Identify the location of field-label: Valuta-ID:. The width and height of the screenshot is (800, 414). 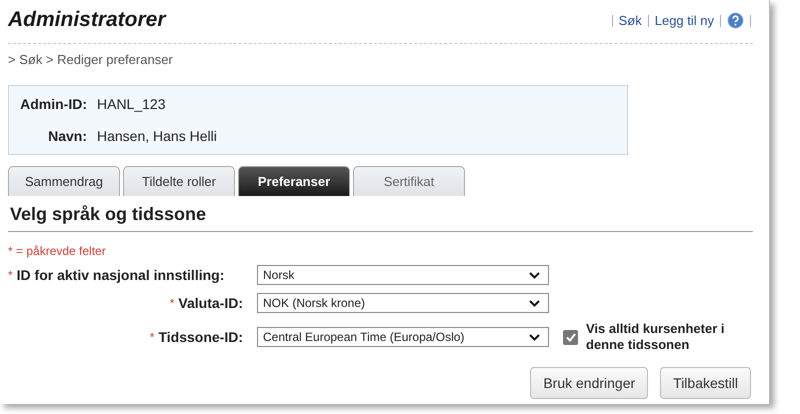
(210, 303).